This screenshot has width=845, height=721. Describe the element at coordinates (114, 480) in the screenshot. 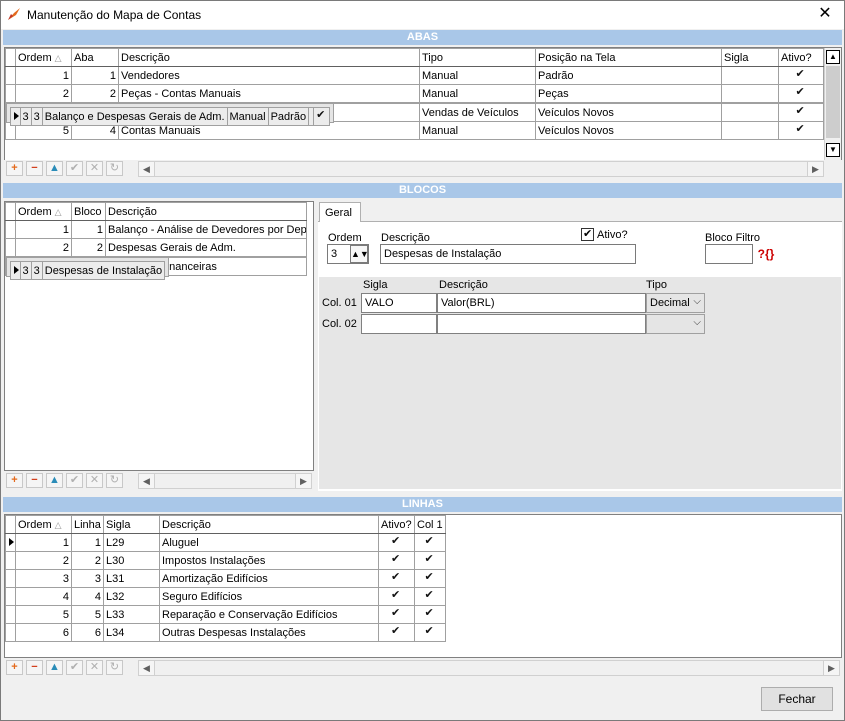

I see `blocos-refresh-button: ↻` at that location.